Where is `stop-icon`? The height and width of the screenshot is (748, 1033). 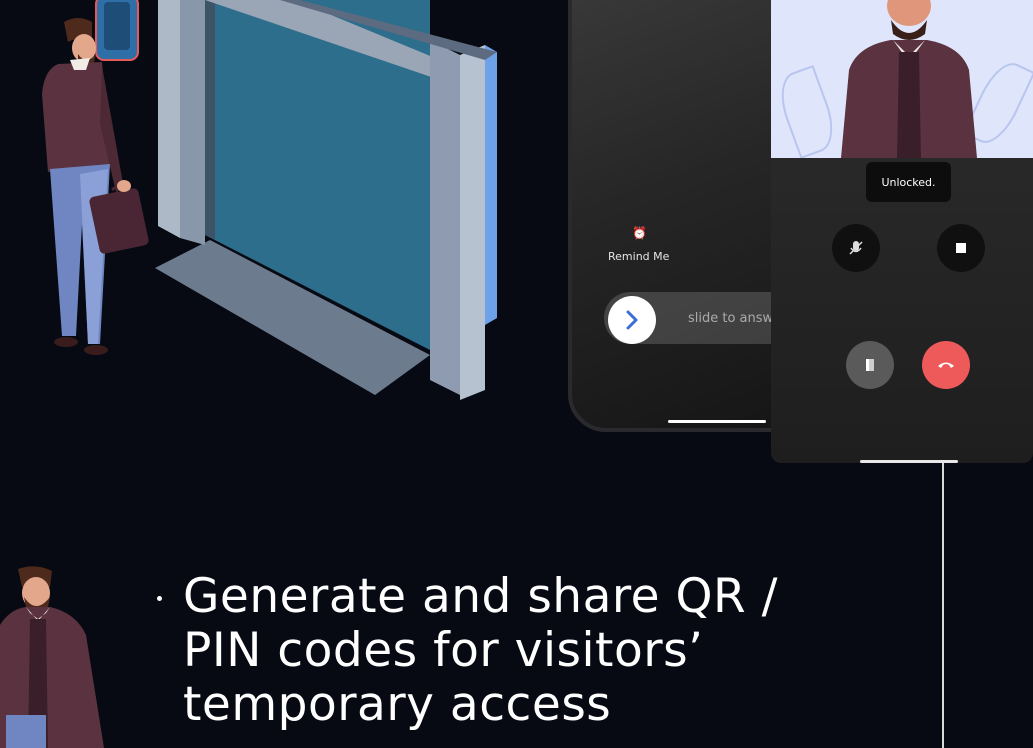
stop-icon is located at coordinates (961, 248).